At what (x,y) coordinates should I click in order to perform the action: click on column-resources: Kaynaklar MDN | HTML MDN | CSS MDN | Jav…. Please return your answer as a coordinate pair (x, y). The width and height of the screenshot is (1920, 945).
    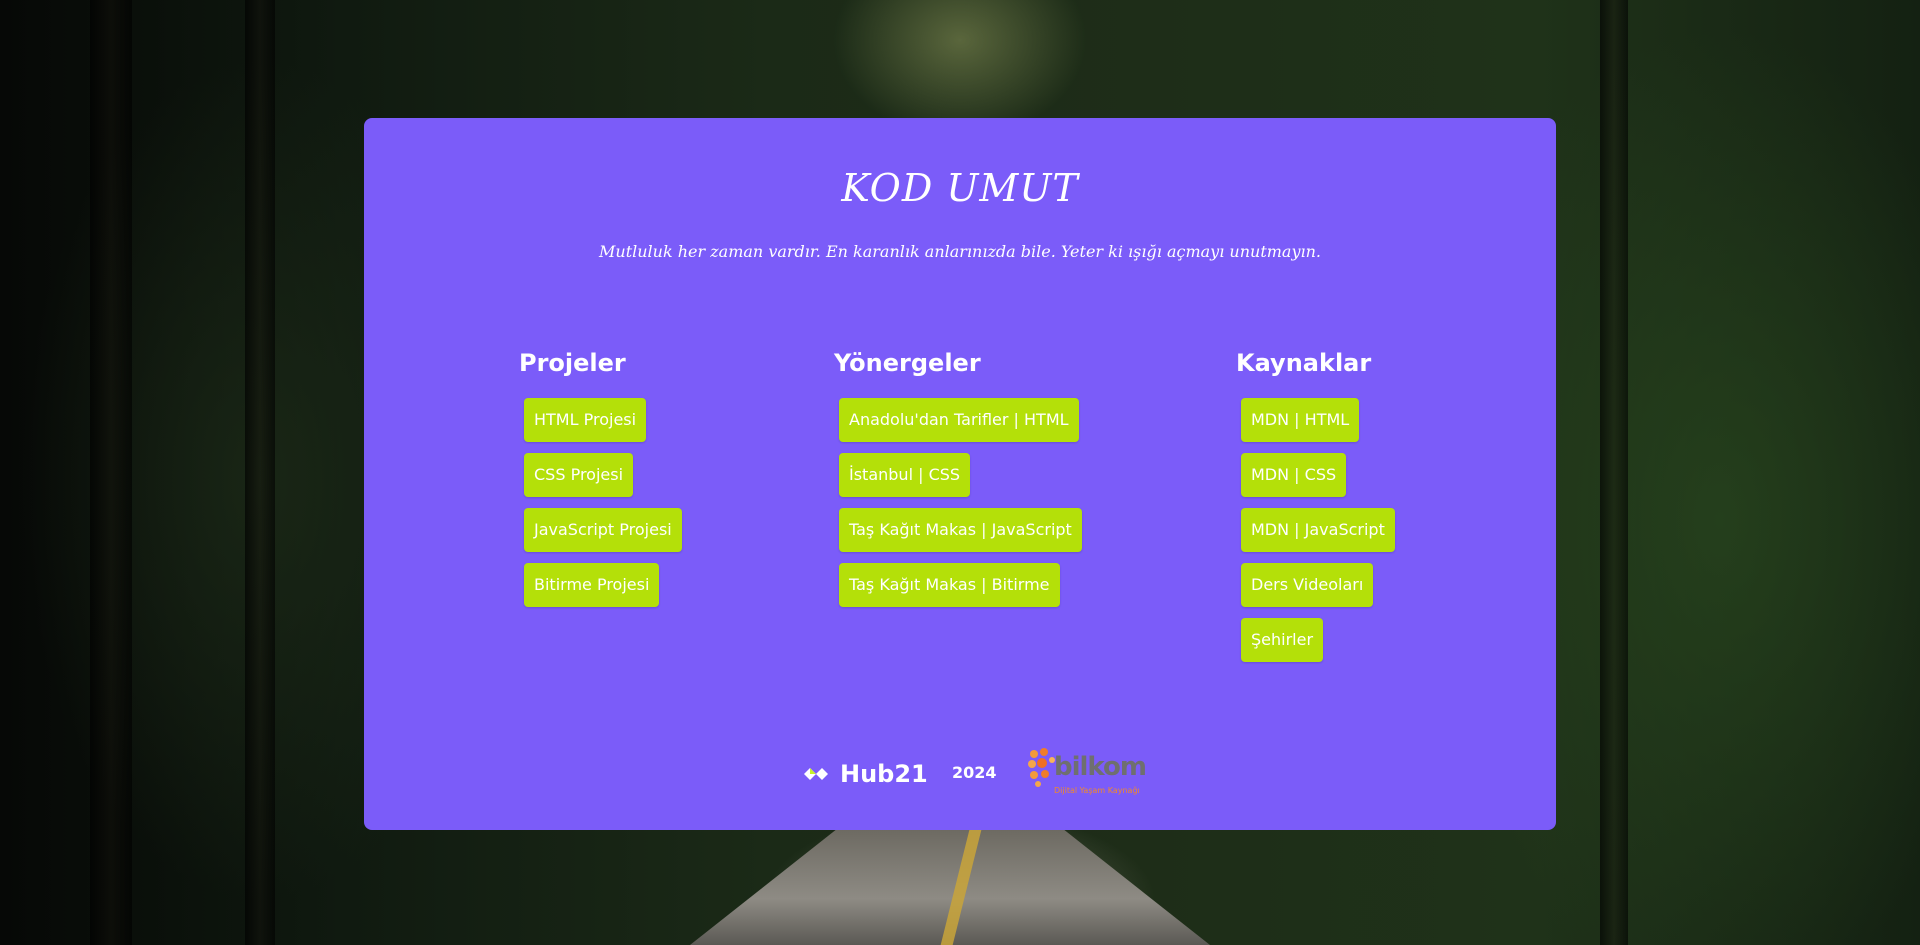
    Looking at the image, I should click on (1315, 510).